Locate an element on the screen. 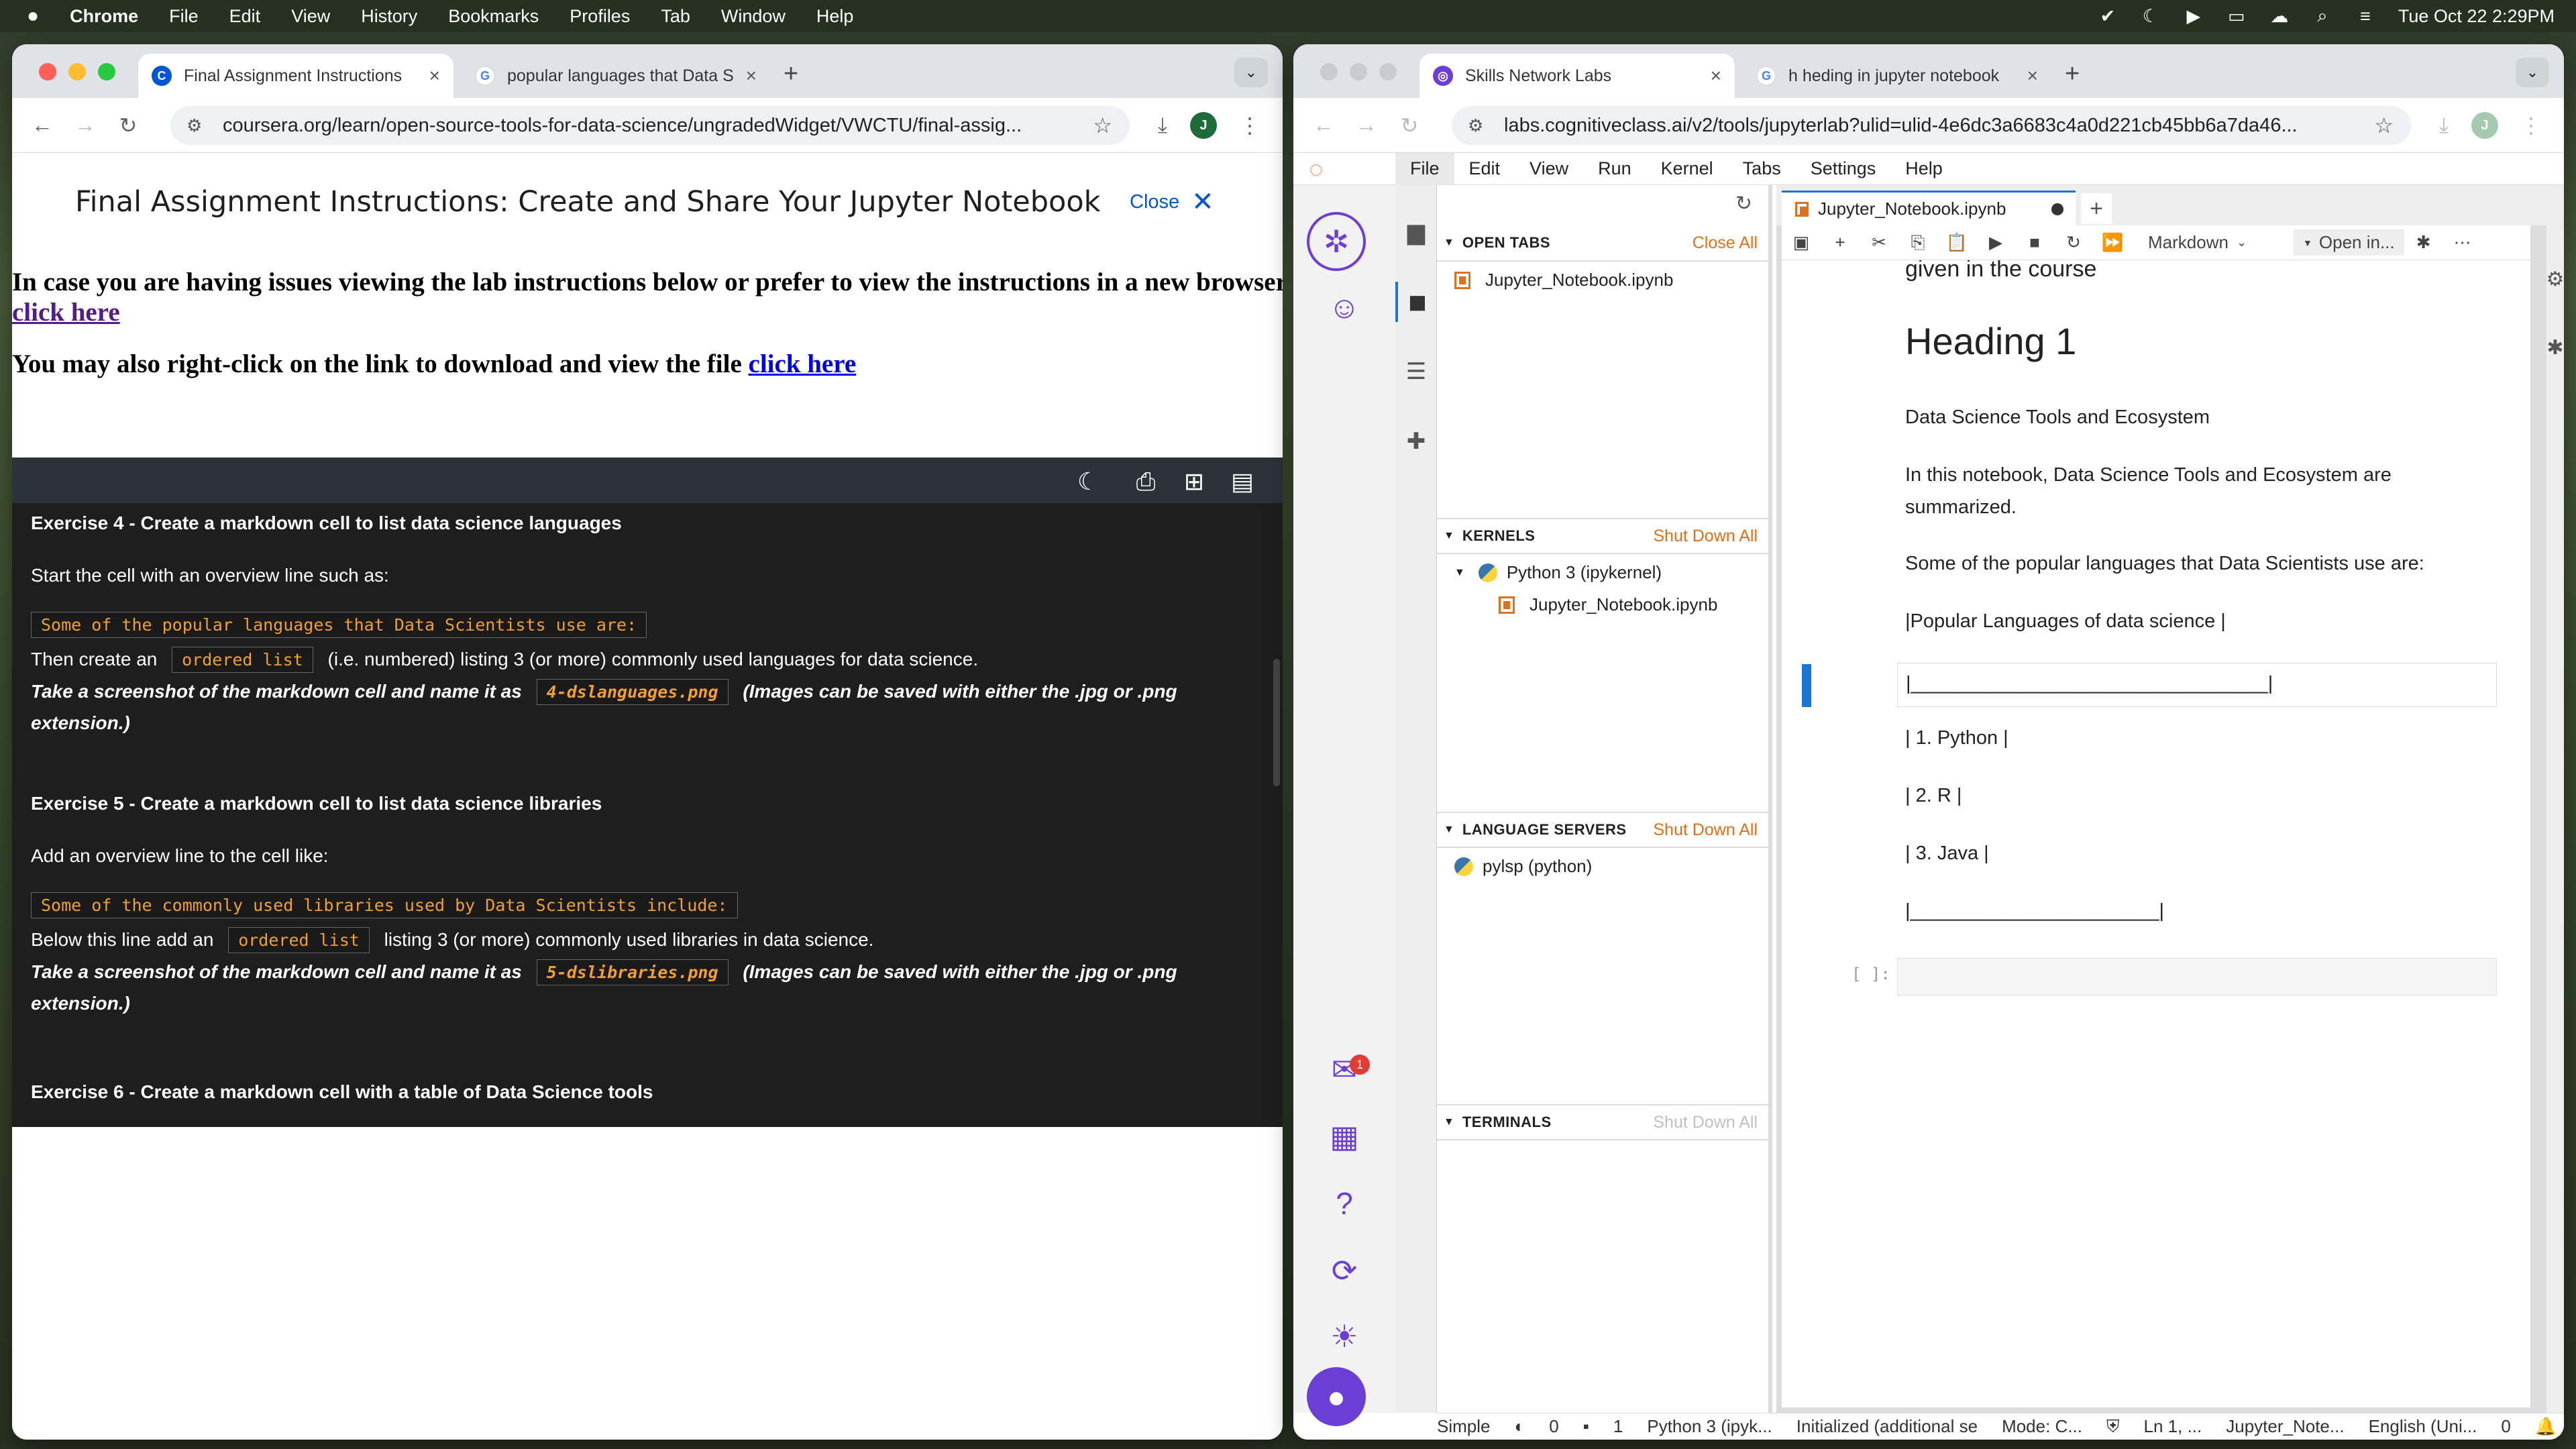 The image size is (2576, 1449). reload-button: ↻ is located at coordinates (128, 125).